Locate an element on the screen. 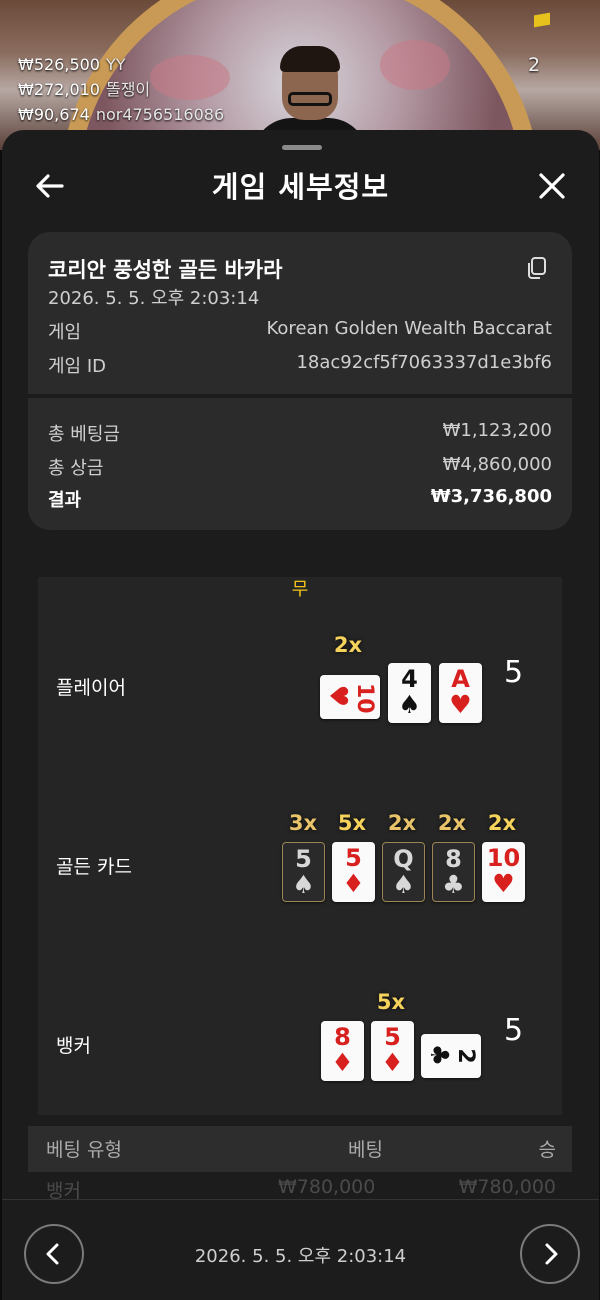  game-title: 코리안 풍성한 골든 바카라 is located at coordinates (165, 270).